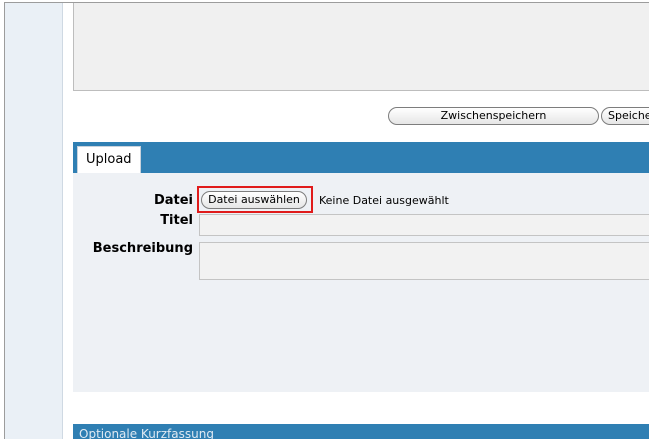 This screenshot has height=439, width=649. I want to click on titel-label: Titel, so click(176, 220).